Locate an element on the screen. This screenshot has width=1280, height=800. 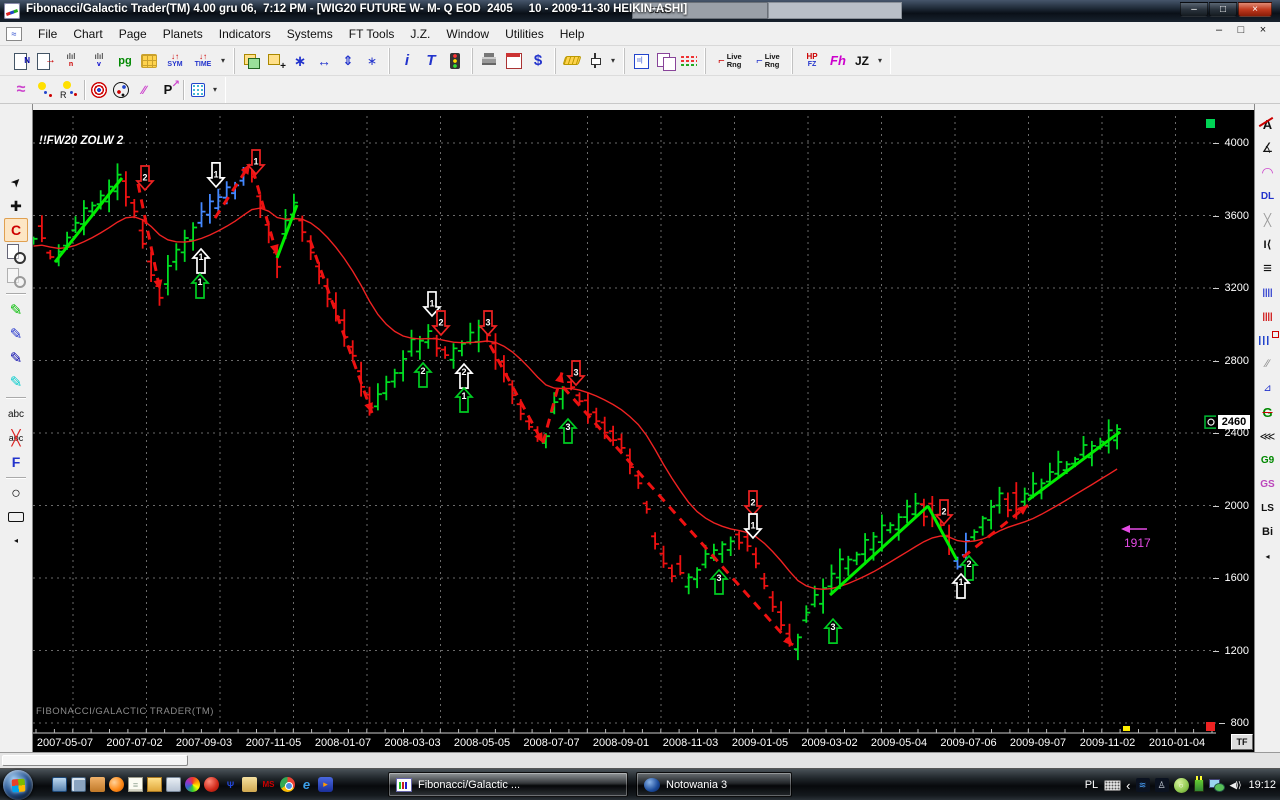
show-desktop-icon is located at coordinates (59, 784).